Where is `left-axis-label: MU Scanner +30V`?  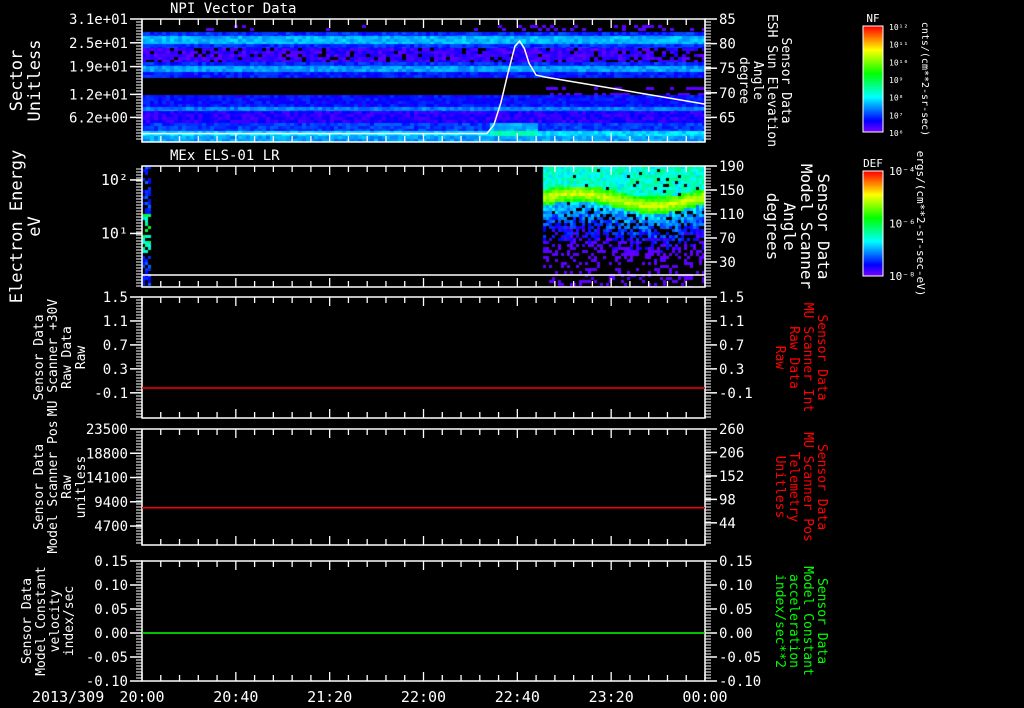 left-axis-label: MU Scanner +30V is located at coordinates (53, 358).